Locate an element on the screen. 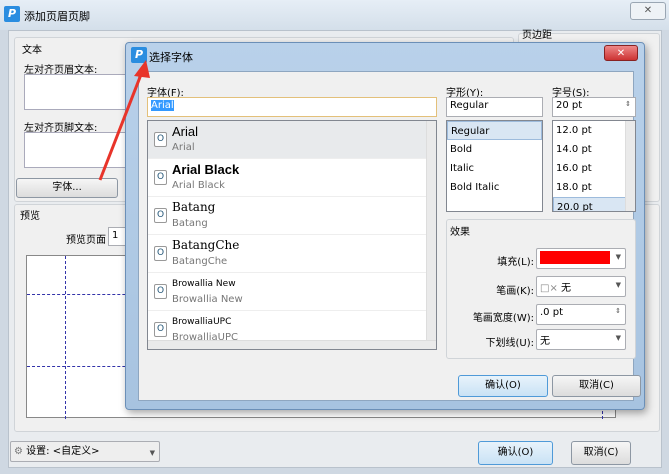 The image size is (669, 474). font-item: O Arial Arial is located at coordinates (292, 140).